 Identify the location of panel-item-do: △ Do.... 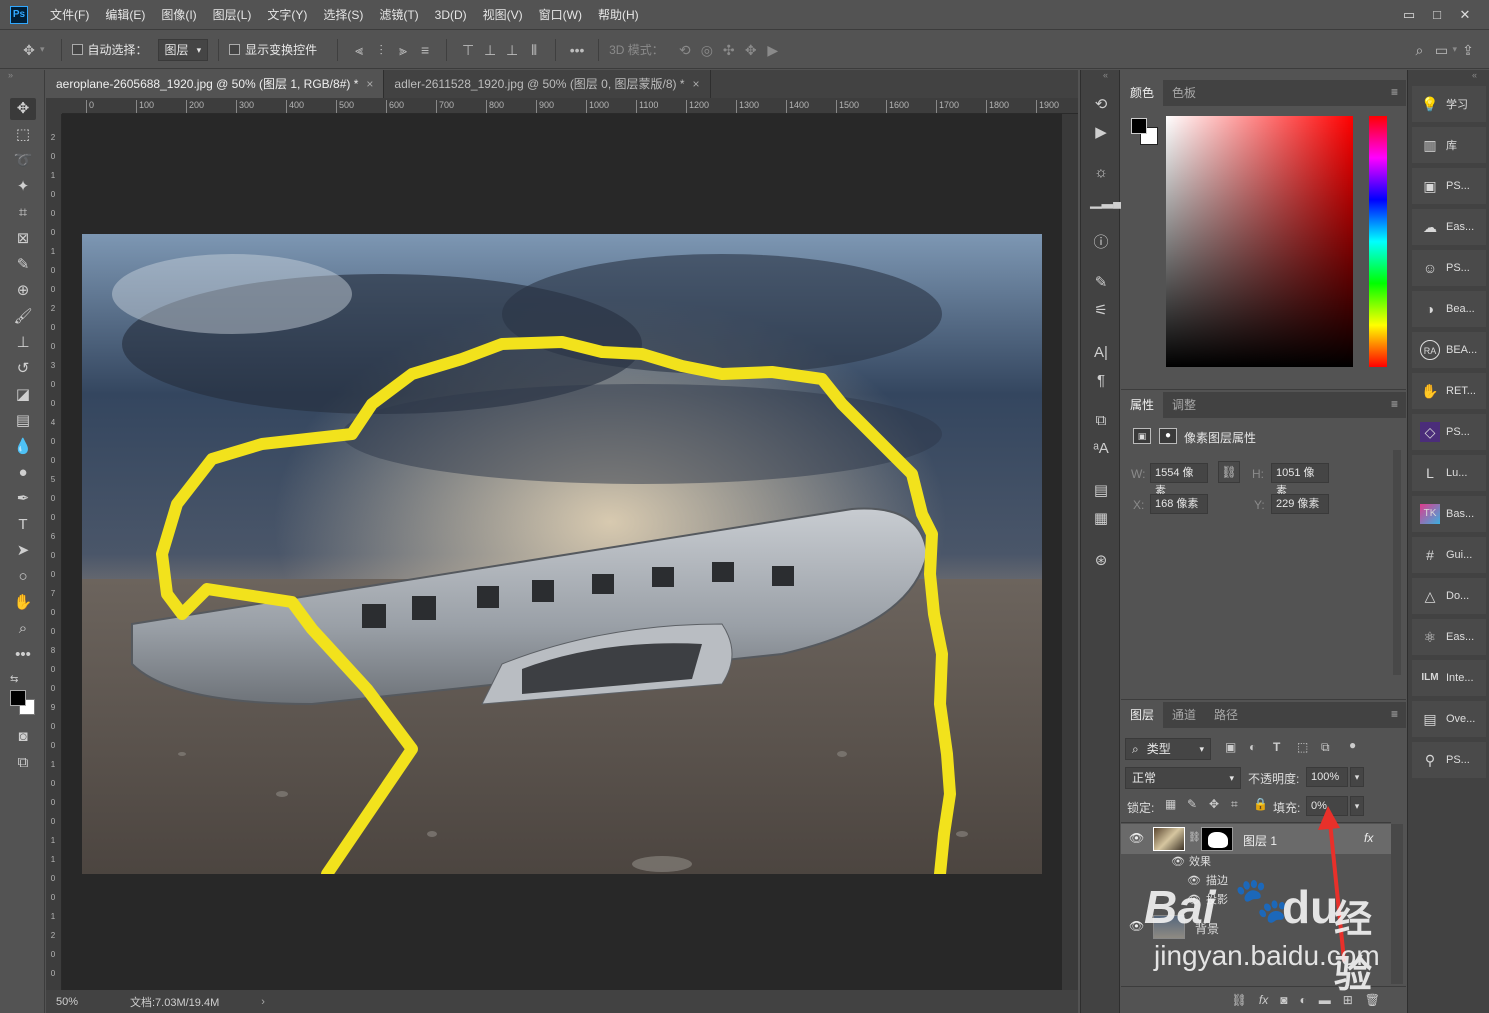
(1449, 596).